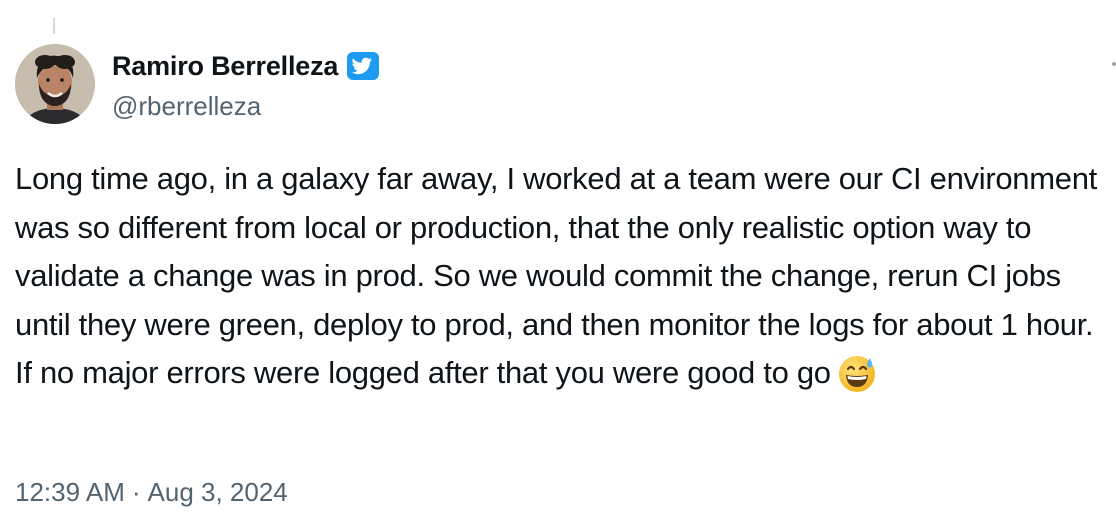 Image resolution: width=1116 pixels, height=530 pixels. I want to click on verified-badge-icon, so click(363, 66).